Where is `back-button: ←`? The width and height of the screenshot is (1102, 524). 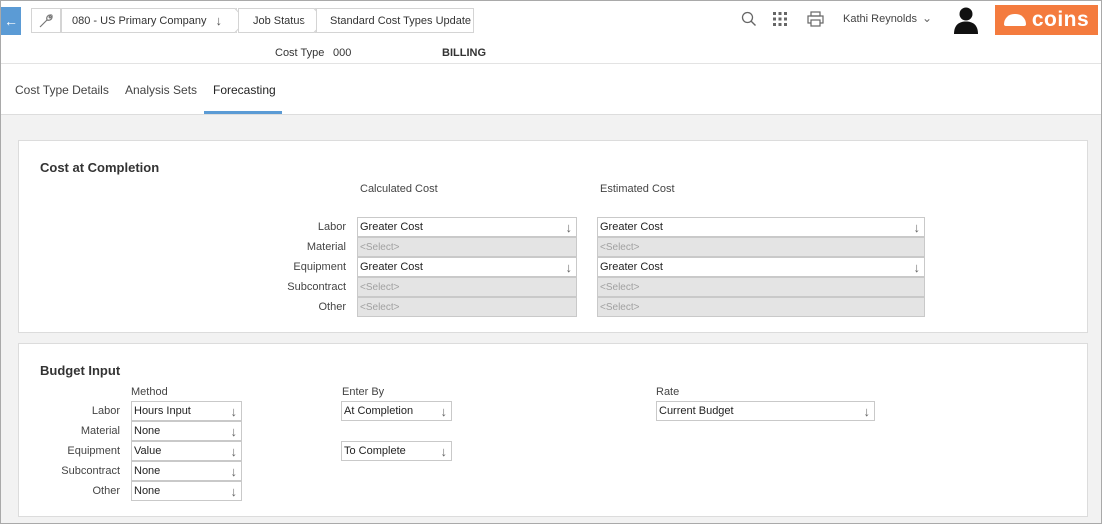
back-button: ← is located at coordinates (11, 21).